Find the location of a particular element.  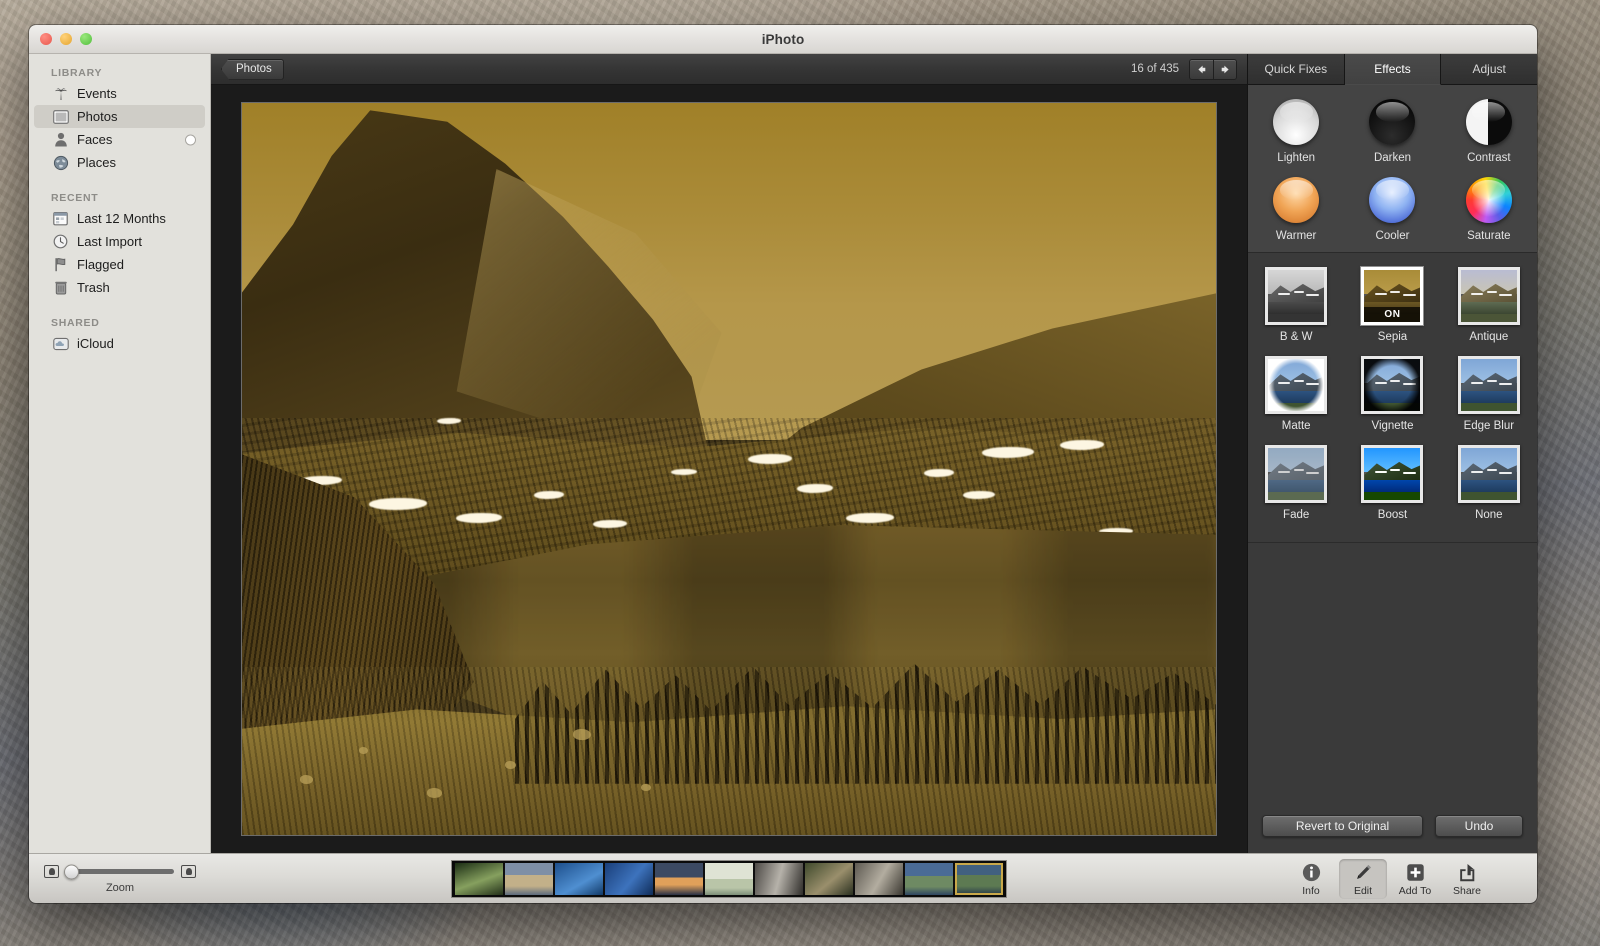

preset-bw: B & W is located at coordinates (1296, 305).